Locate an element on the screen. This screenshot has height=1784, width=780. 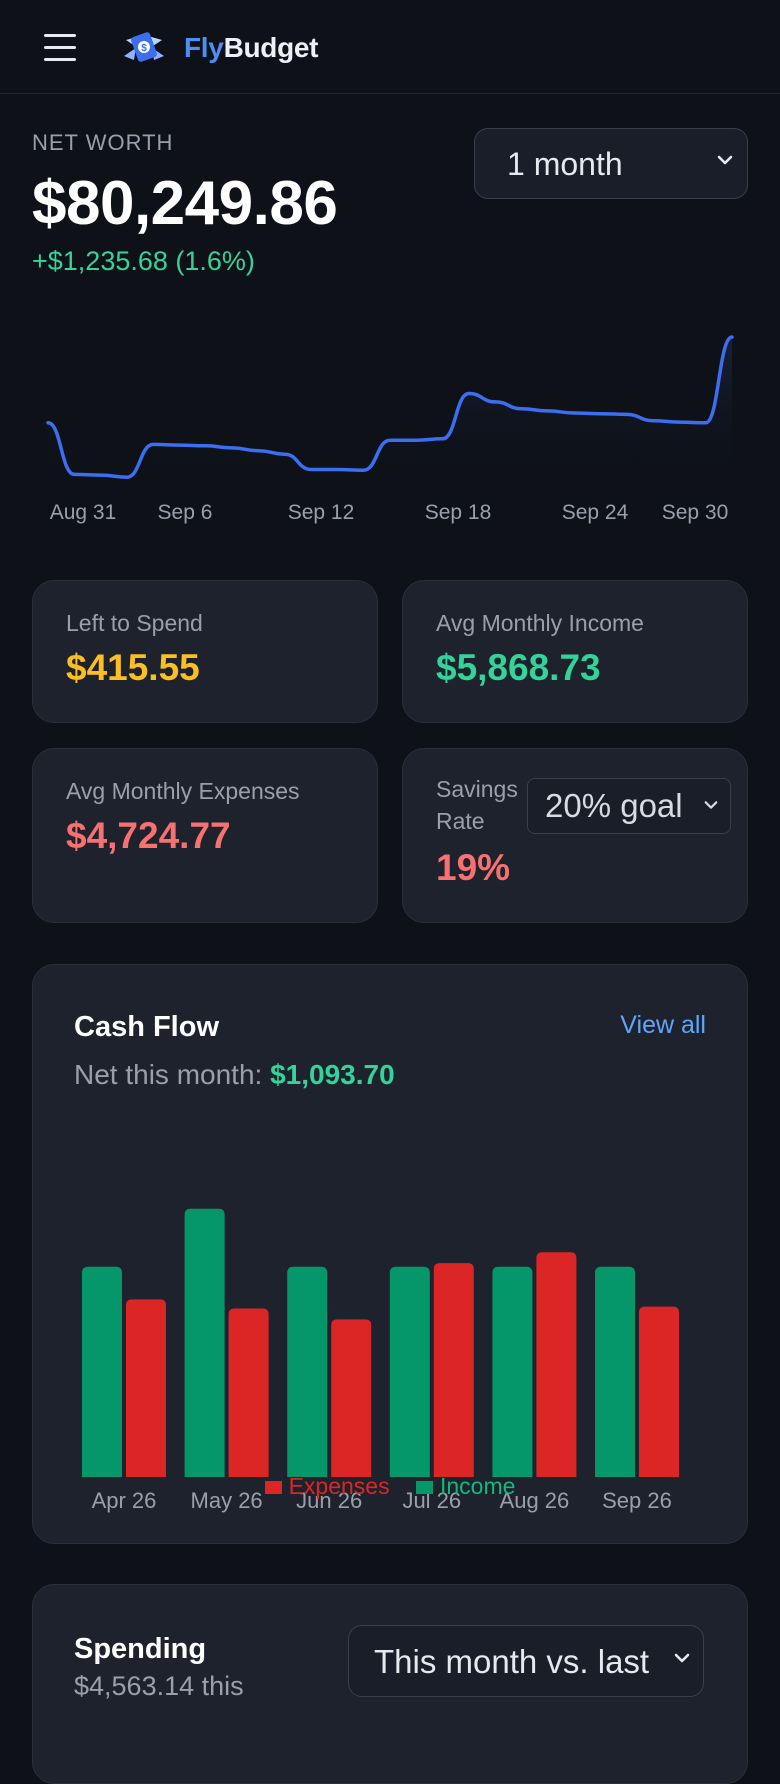
time-range-select: 1 month is located at coordinates (611, 163).